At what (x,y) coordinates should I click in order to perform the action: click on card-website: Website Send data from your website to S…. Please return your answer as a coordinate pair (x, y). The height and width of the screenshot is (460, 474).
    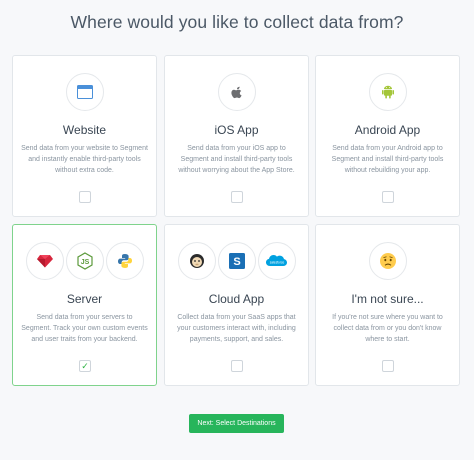
    Looking at the image, I should click on (84, 136).